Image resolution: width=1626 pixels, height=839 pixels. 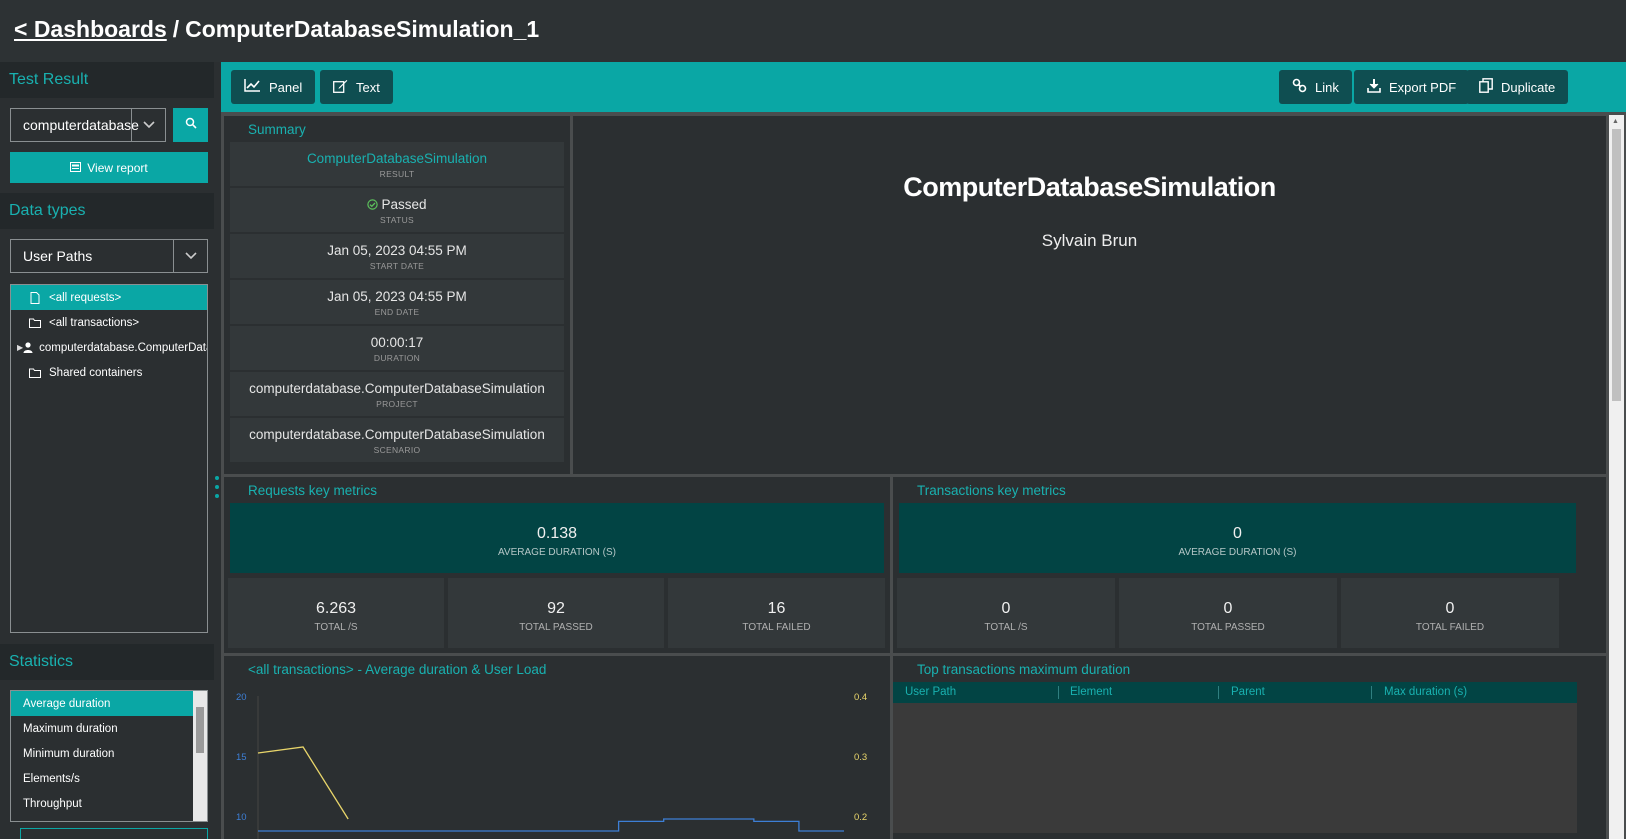 What do you see at coordinates (216, 487) in the screenshot?
I see `sidebar-resize-handle` at bounding box center [216, 487].